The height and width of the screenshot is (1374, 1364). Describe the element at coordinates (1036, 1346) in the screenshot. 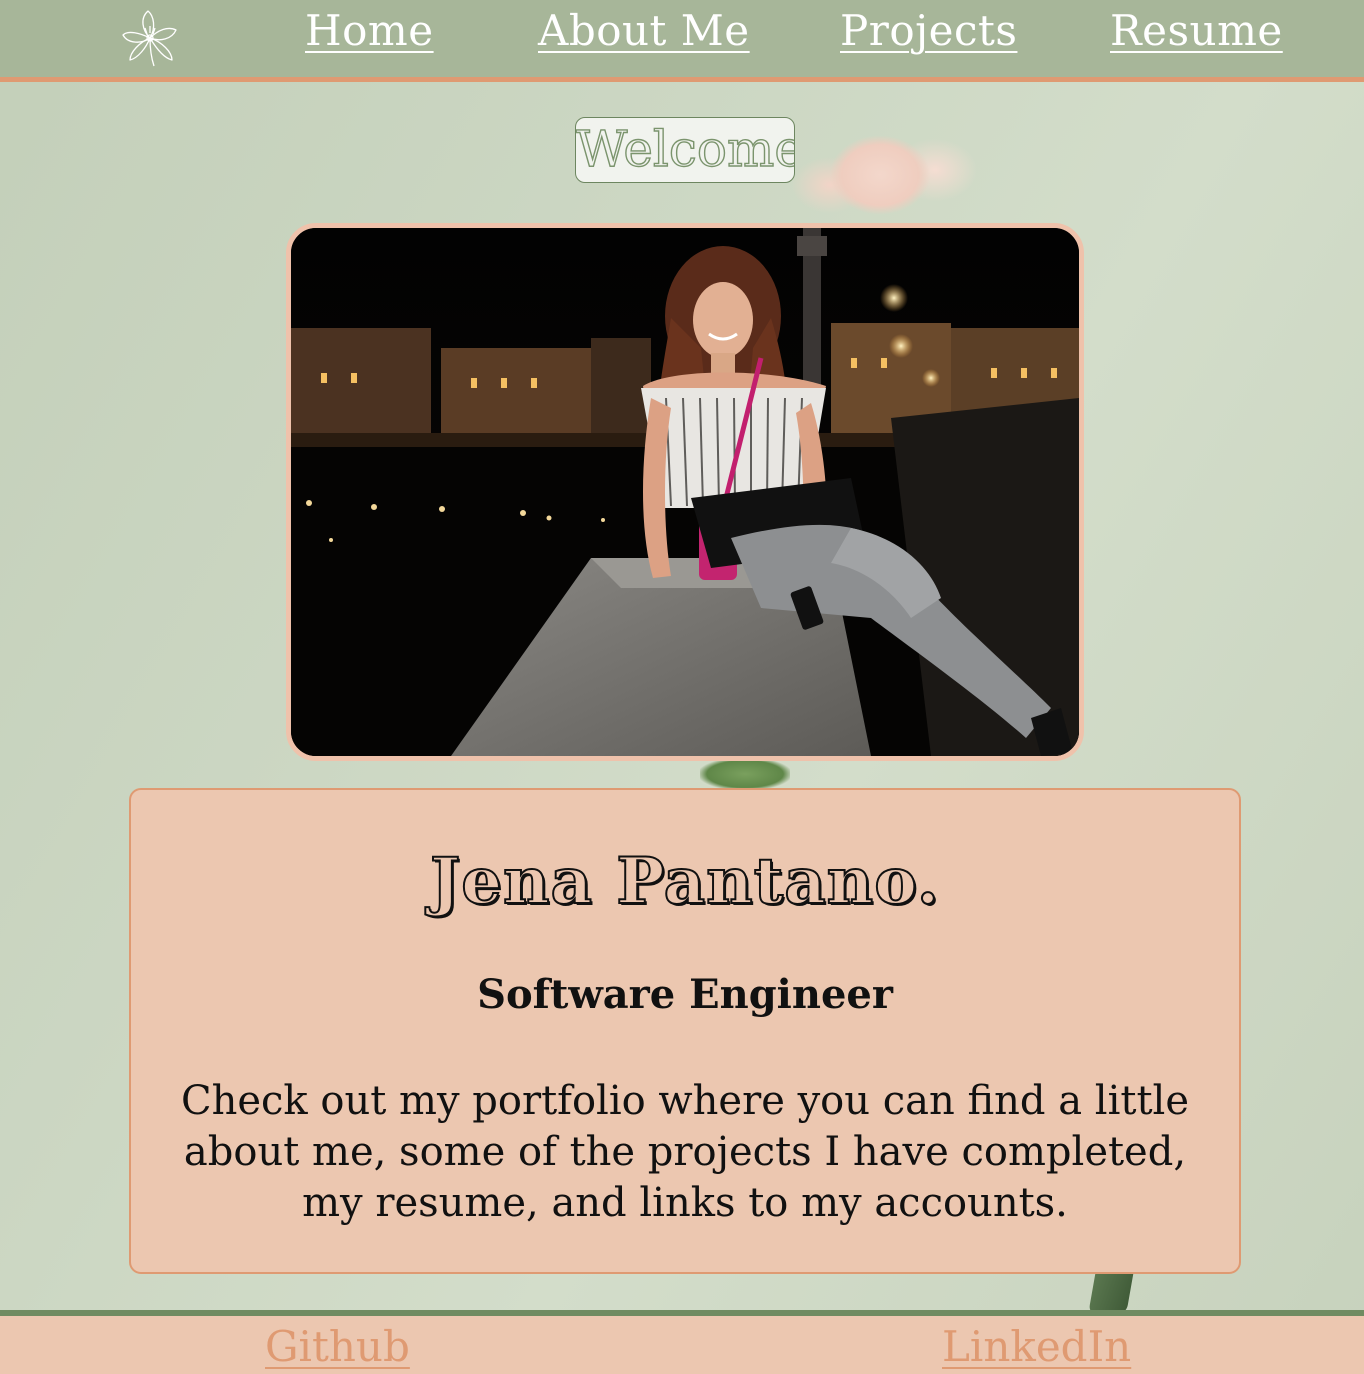

I see `linkedin-link: LinkedIn` at that location.